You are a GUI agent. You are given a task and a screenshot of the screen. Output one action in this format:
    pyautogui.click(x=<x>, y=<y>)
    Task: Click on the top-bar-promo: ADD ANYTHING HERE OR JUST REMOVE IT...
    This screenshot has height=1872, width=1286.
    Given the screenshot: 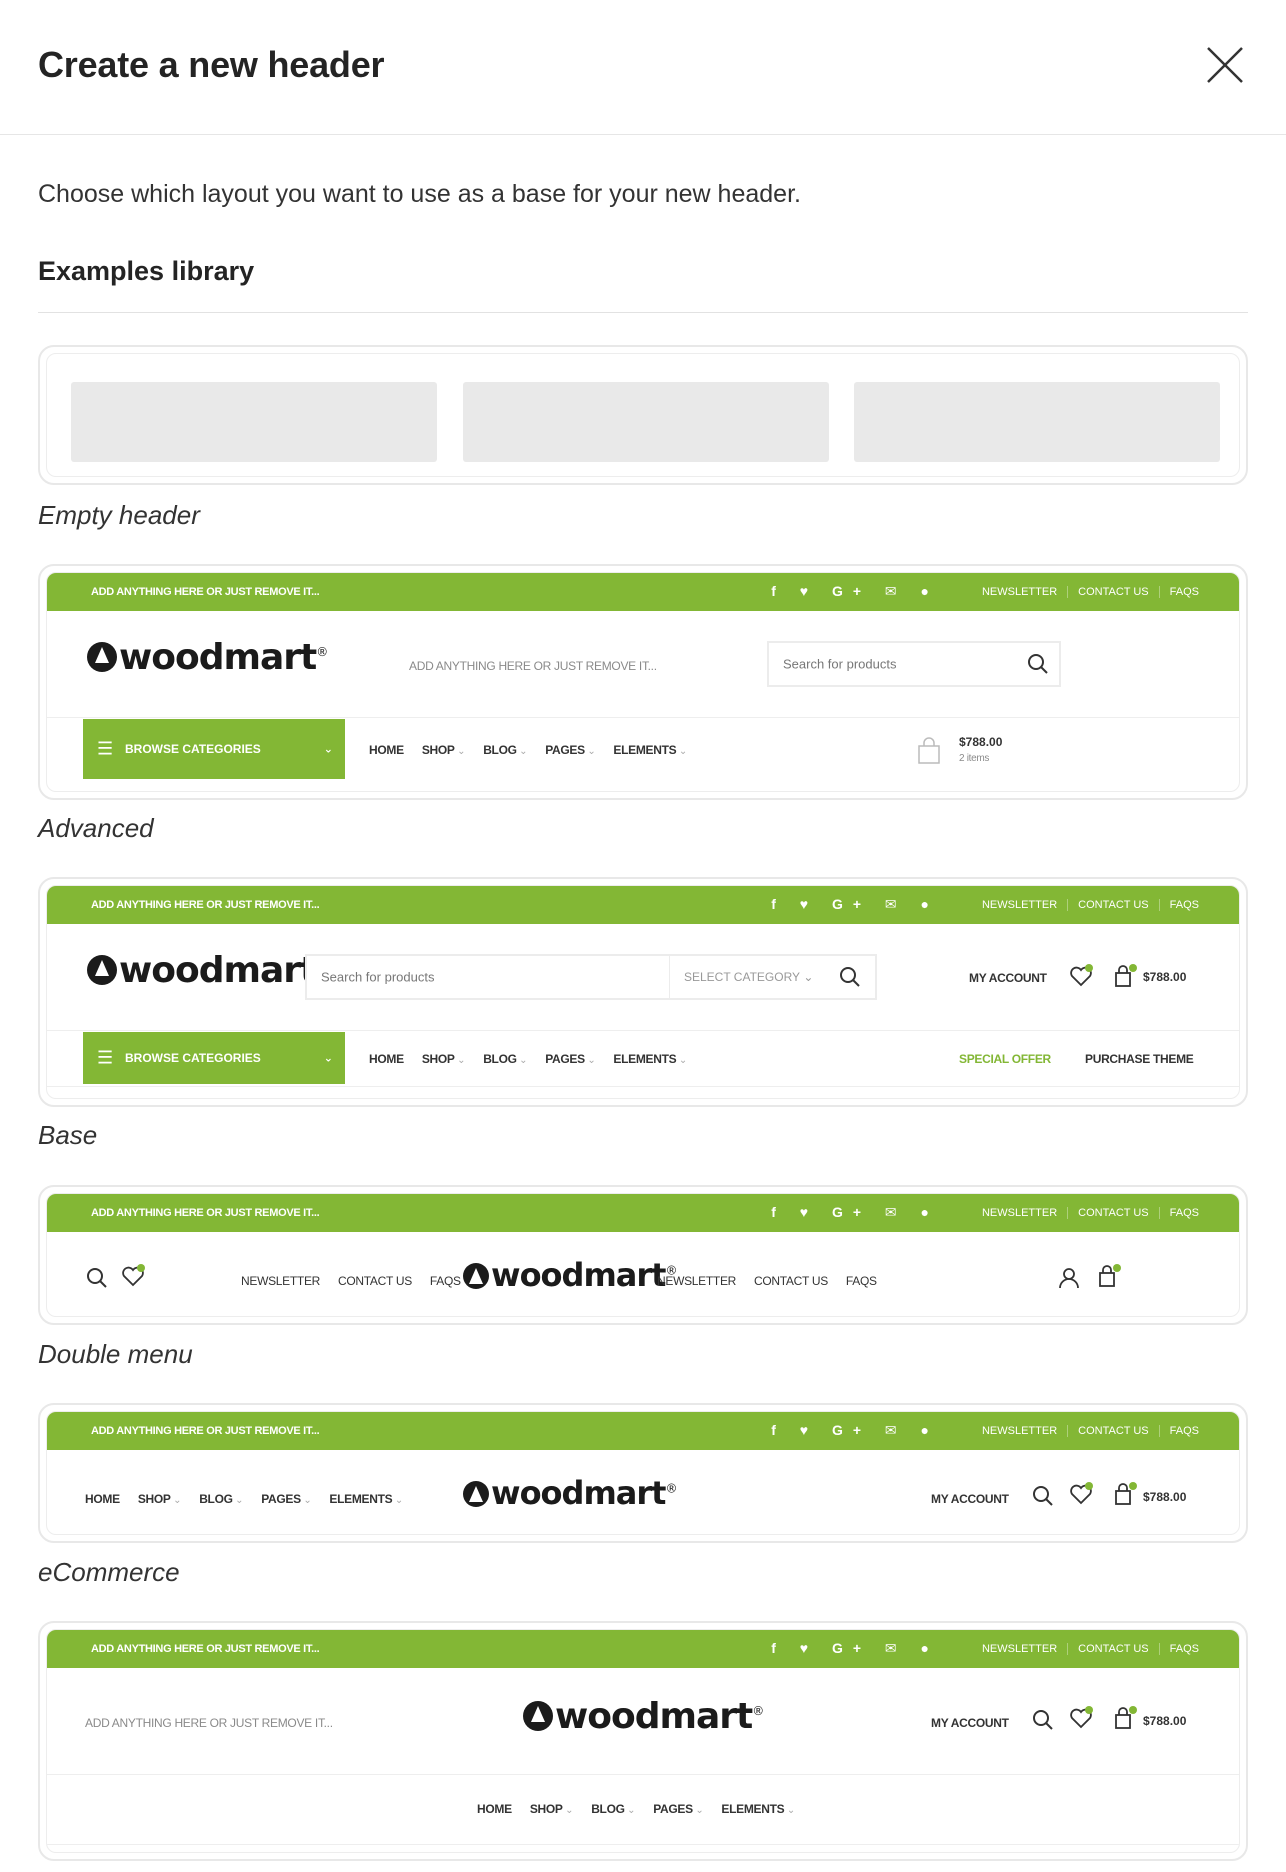 What is the action you would take?
    pyautogui.click(x=205, y=905)
    